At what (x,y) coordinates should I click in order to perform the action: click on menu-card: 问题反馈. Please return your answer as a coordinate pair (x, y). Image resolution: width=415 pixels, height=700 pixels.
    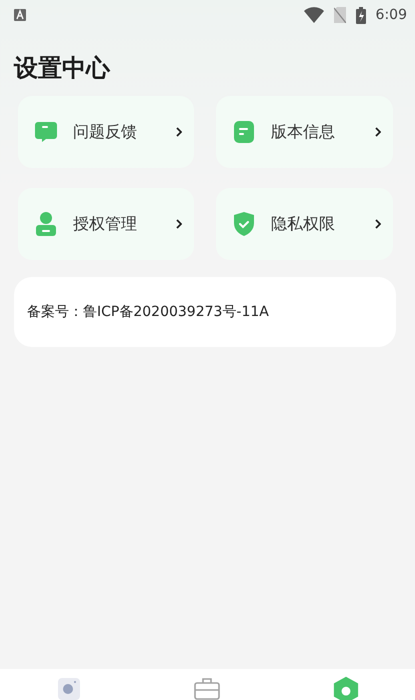
    Looking at the image, I should click on (106, 132).